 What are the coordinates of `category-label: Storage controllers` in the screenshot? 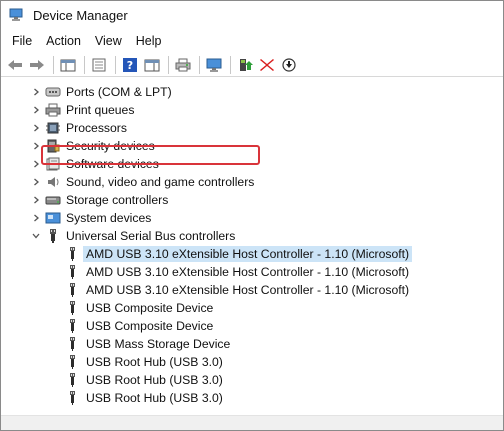 It's located at (117, 200).